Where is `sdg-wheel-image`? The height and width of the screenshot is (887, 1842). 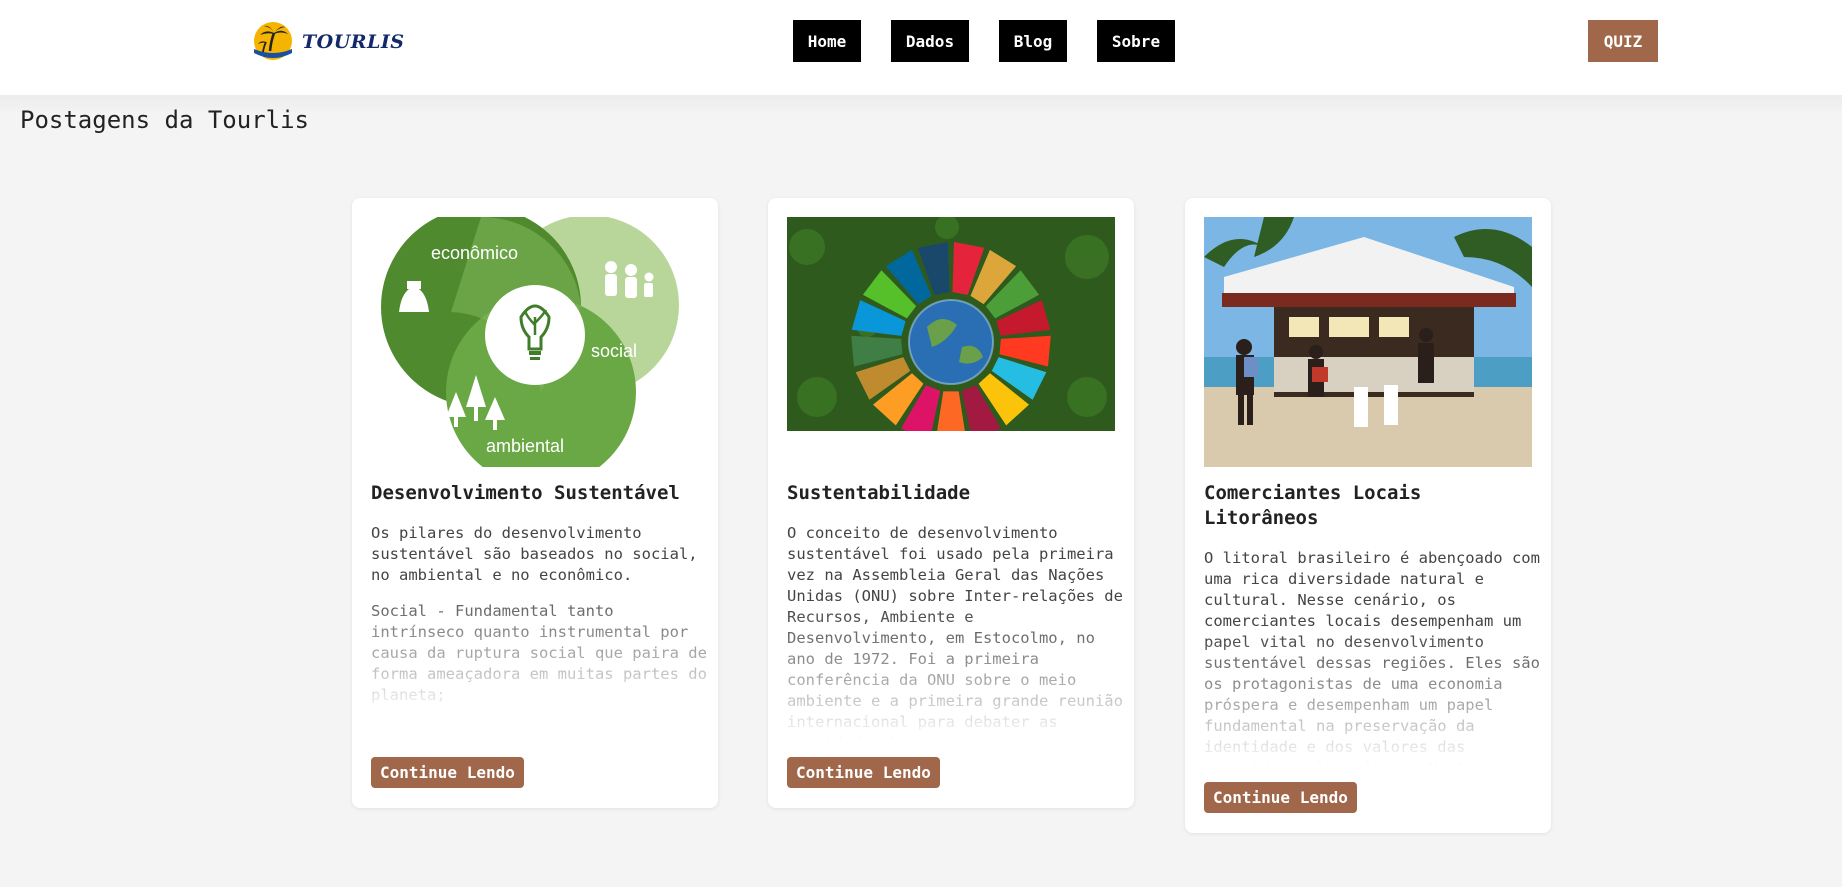 sdg-wheel-image is located at coordinates (951, 324).